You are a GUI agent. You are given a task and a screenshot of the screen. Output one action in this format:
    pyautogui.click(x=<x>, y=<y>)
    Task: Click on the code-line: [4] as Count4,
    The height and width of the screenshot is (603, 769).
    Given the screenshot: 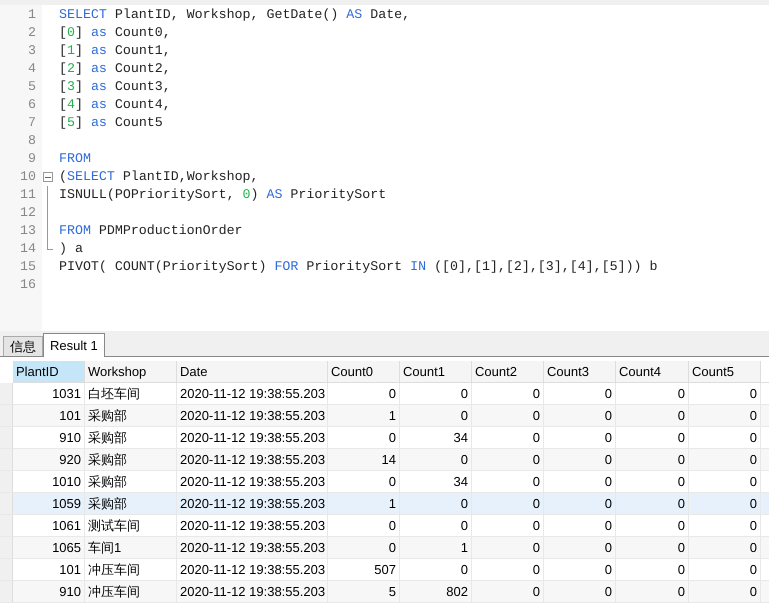 What is the action you would take?
    pyautogui.click(x=115, y=105)
    